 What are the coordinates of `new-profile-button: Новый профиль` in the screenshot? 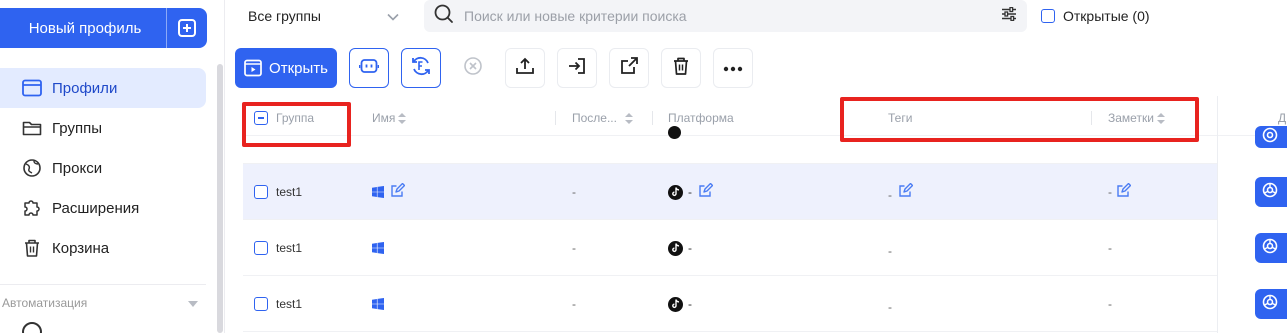 It's located at (103, 28).